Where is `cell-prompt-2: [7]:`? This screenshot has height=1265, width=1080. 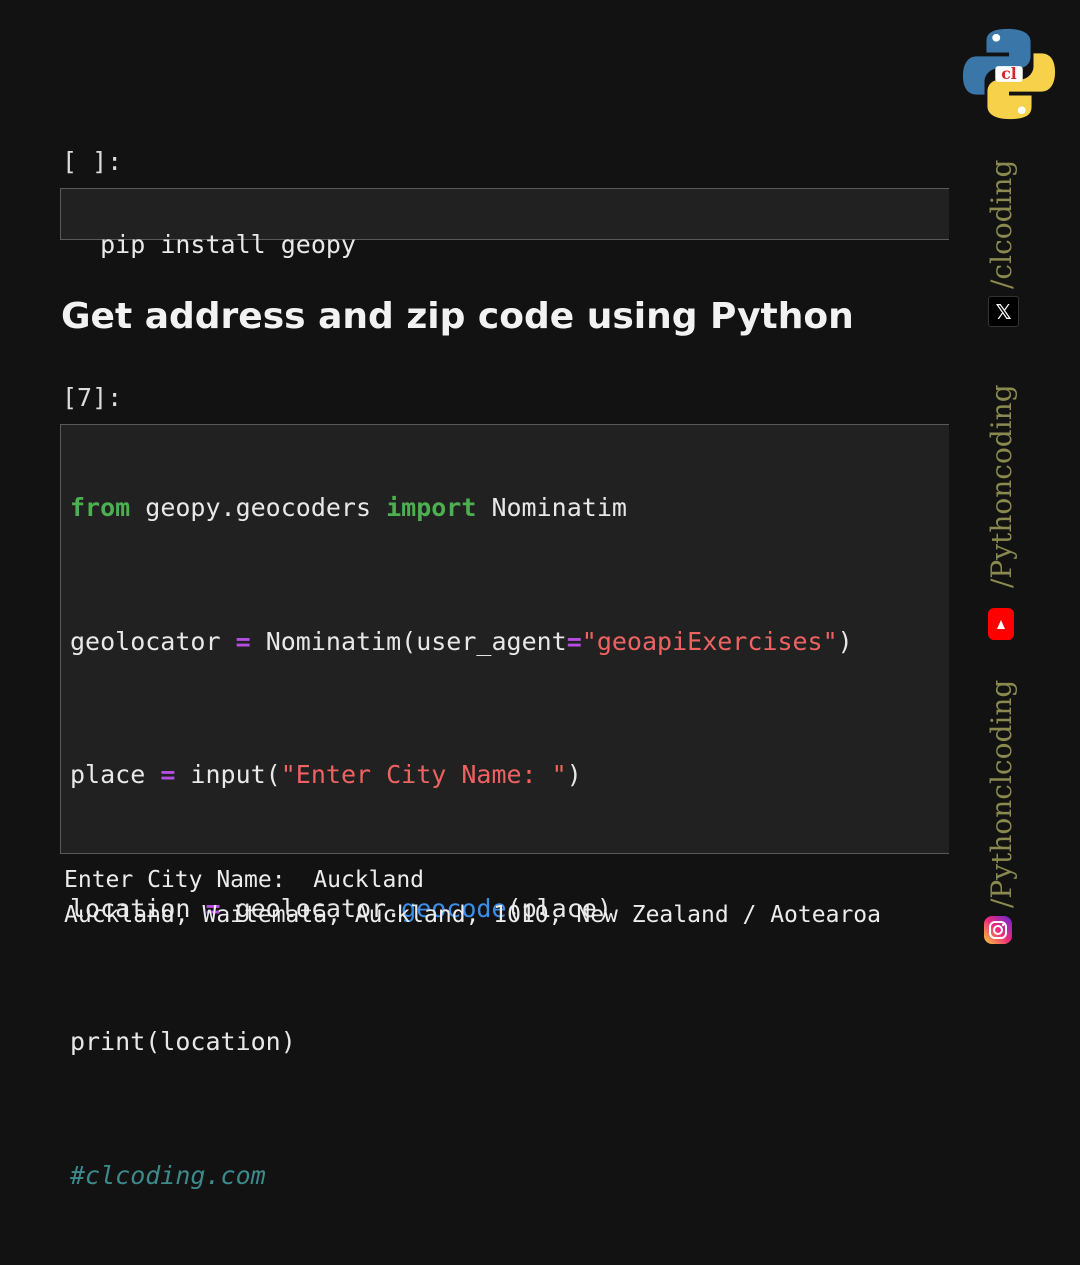 cell-prompt-2: [7]: is located at coordinates (92, 397).